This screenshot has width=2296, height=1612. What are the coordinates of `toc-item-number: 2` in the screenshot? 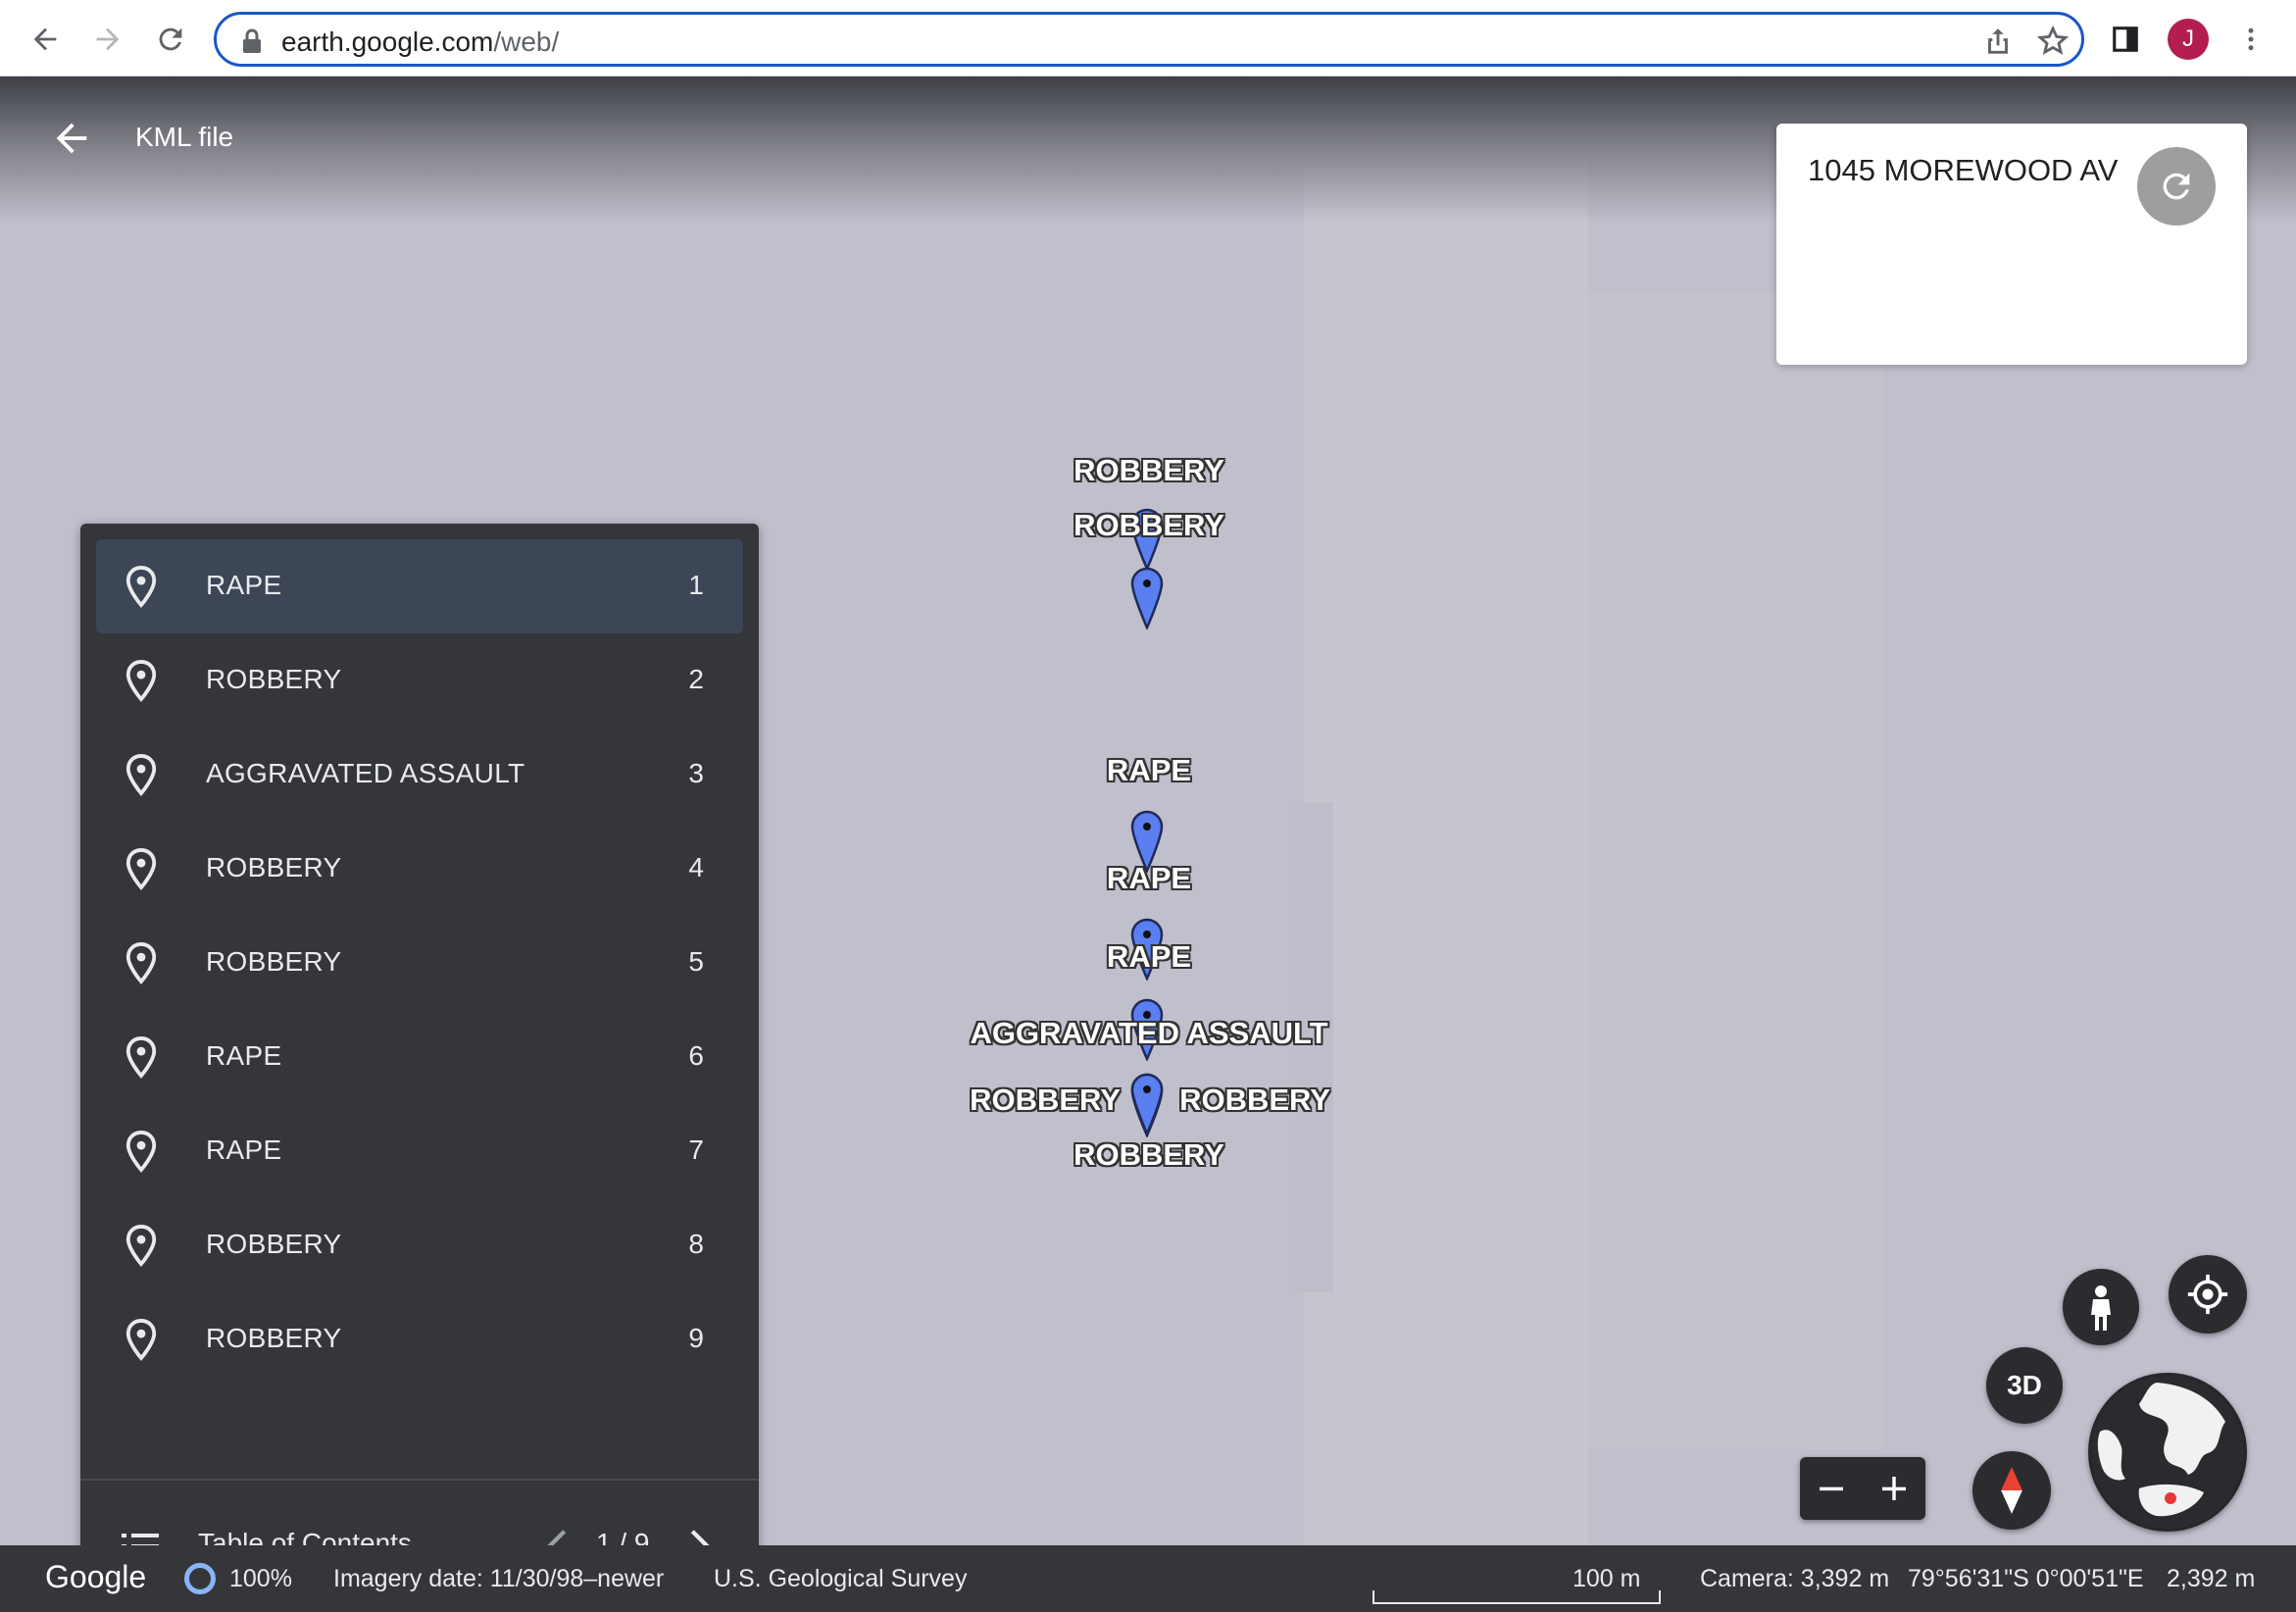 It's located at (696, 679).